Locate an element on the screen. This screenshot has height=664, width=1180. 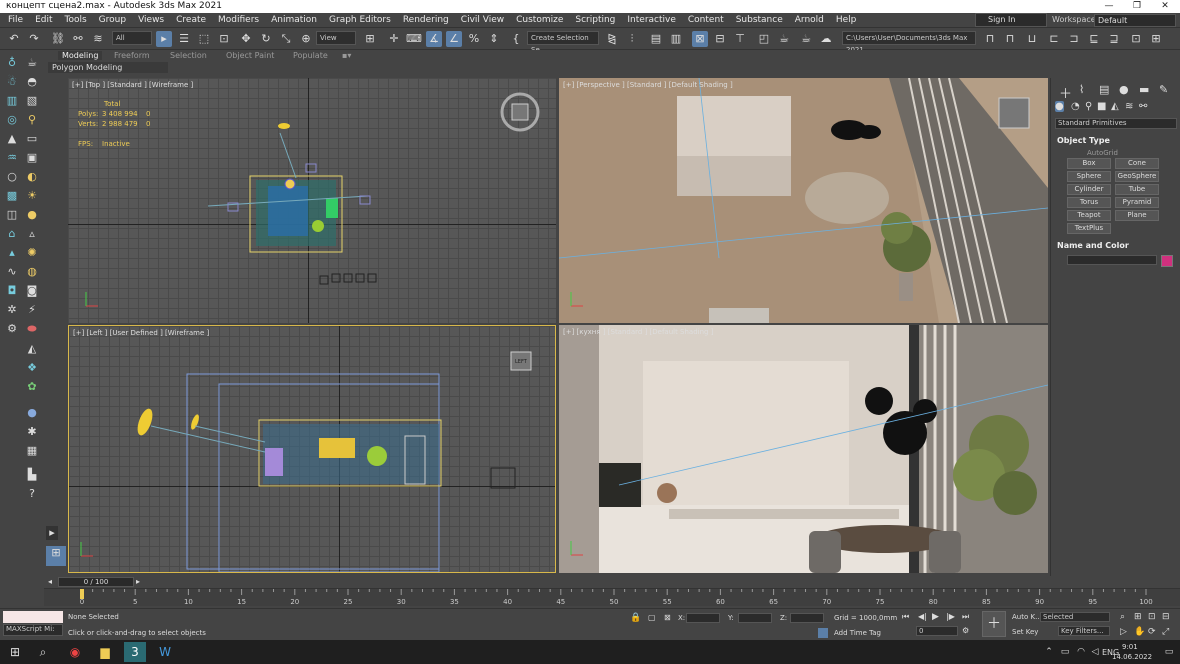
named-selection-icon: { is located at coordinates (516, 39).